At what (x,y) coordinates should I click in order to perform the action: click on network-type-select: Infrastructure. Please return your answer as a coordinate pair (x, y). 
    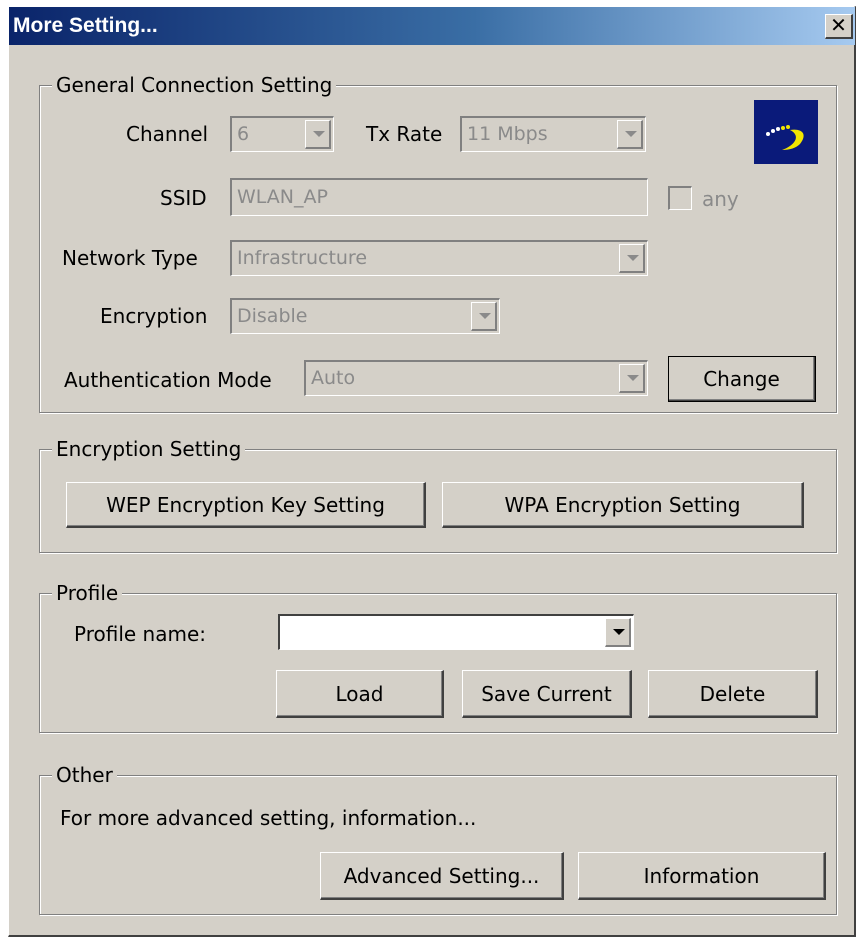
    Looking at the image, I should click on (439, 258).